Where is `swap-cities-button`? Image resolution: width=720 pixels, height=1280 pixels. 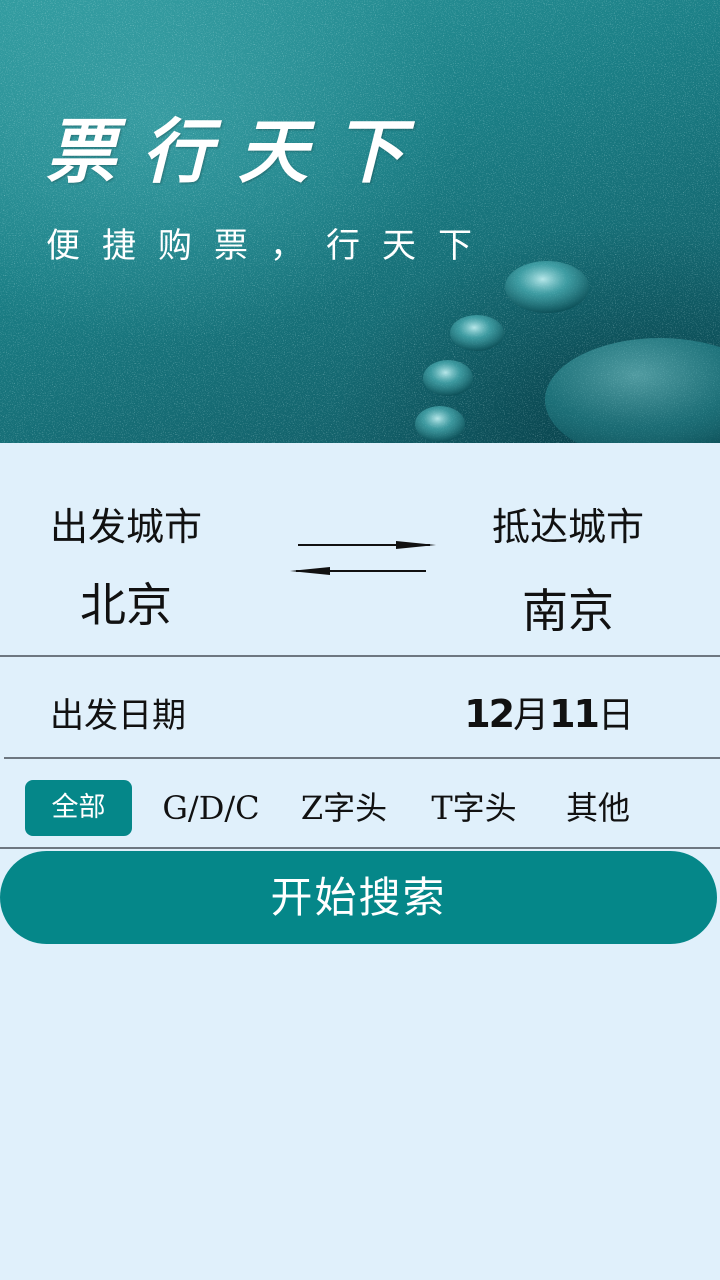
swap-cities-button is located at coordinates (364, 556).